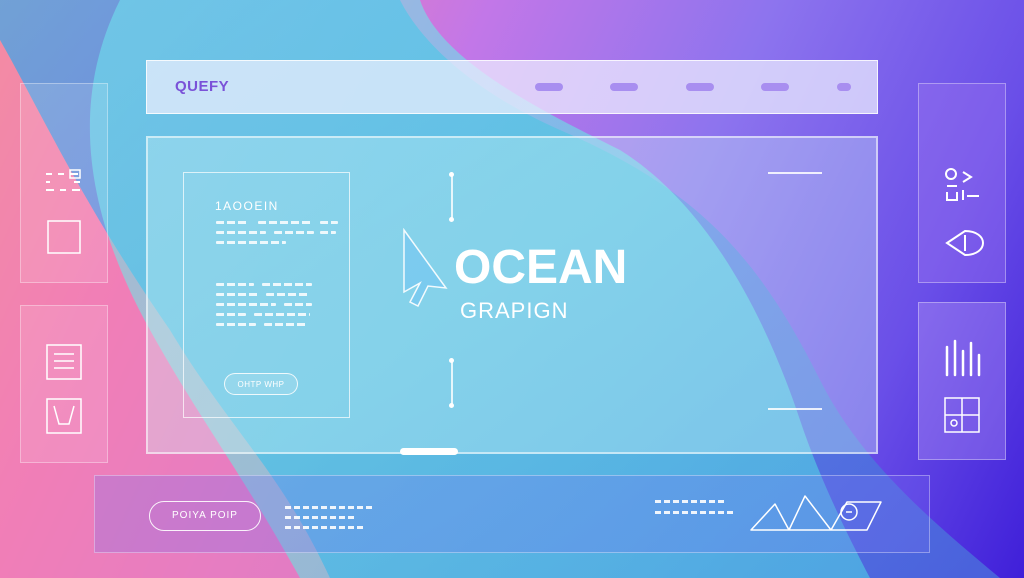 This screenshot has height=578, width=1024. What do you see at coordinates (849, 512) in the screenshot?
I see `circle-icon` at bounding box center [849, 512].